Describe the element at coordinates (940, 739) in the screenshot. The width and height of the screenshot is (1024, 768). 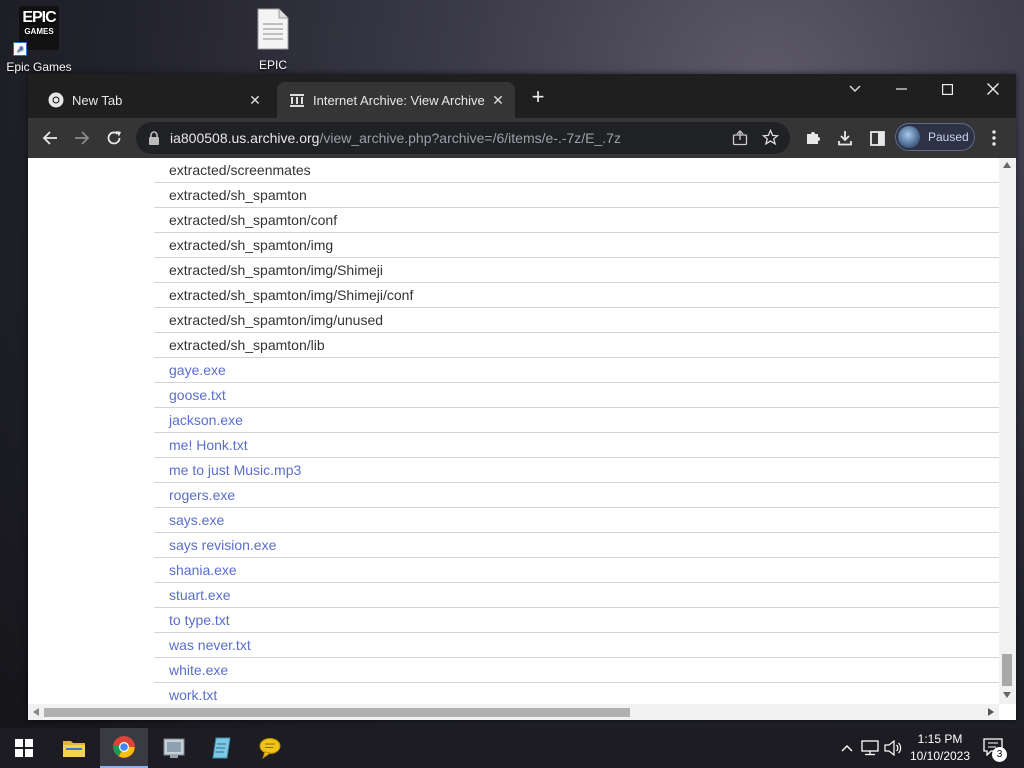
I see `clock-time: 1:15 PM` at that location.